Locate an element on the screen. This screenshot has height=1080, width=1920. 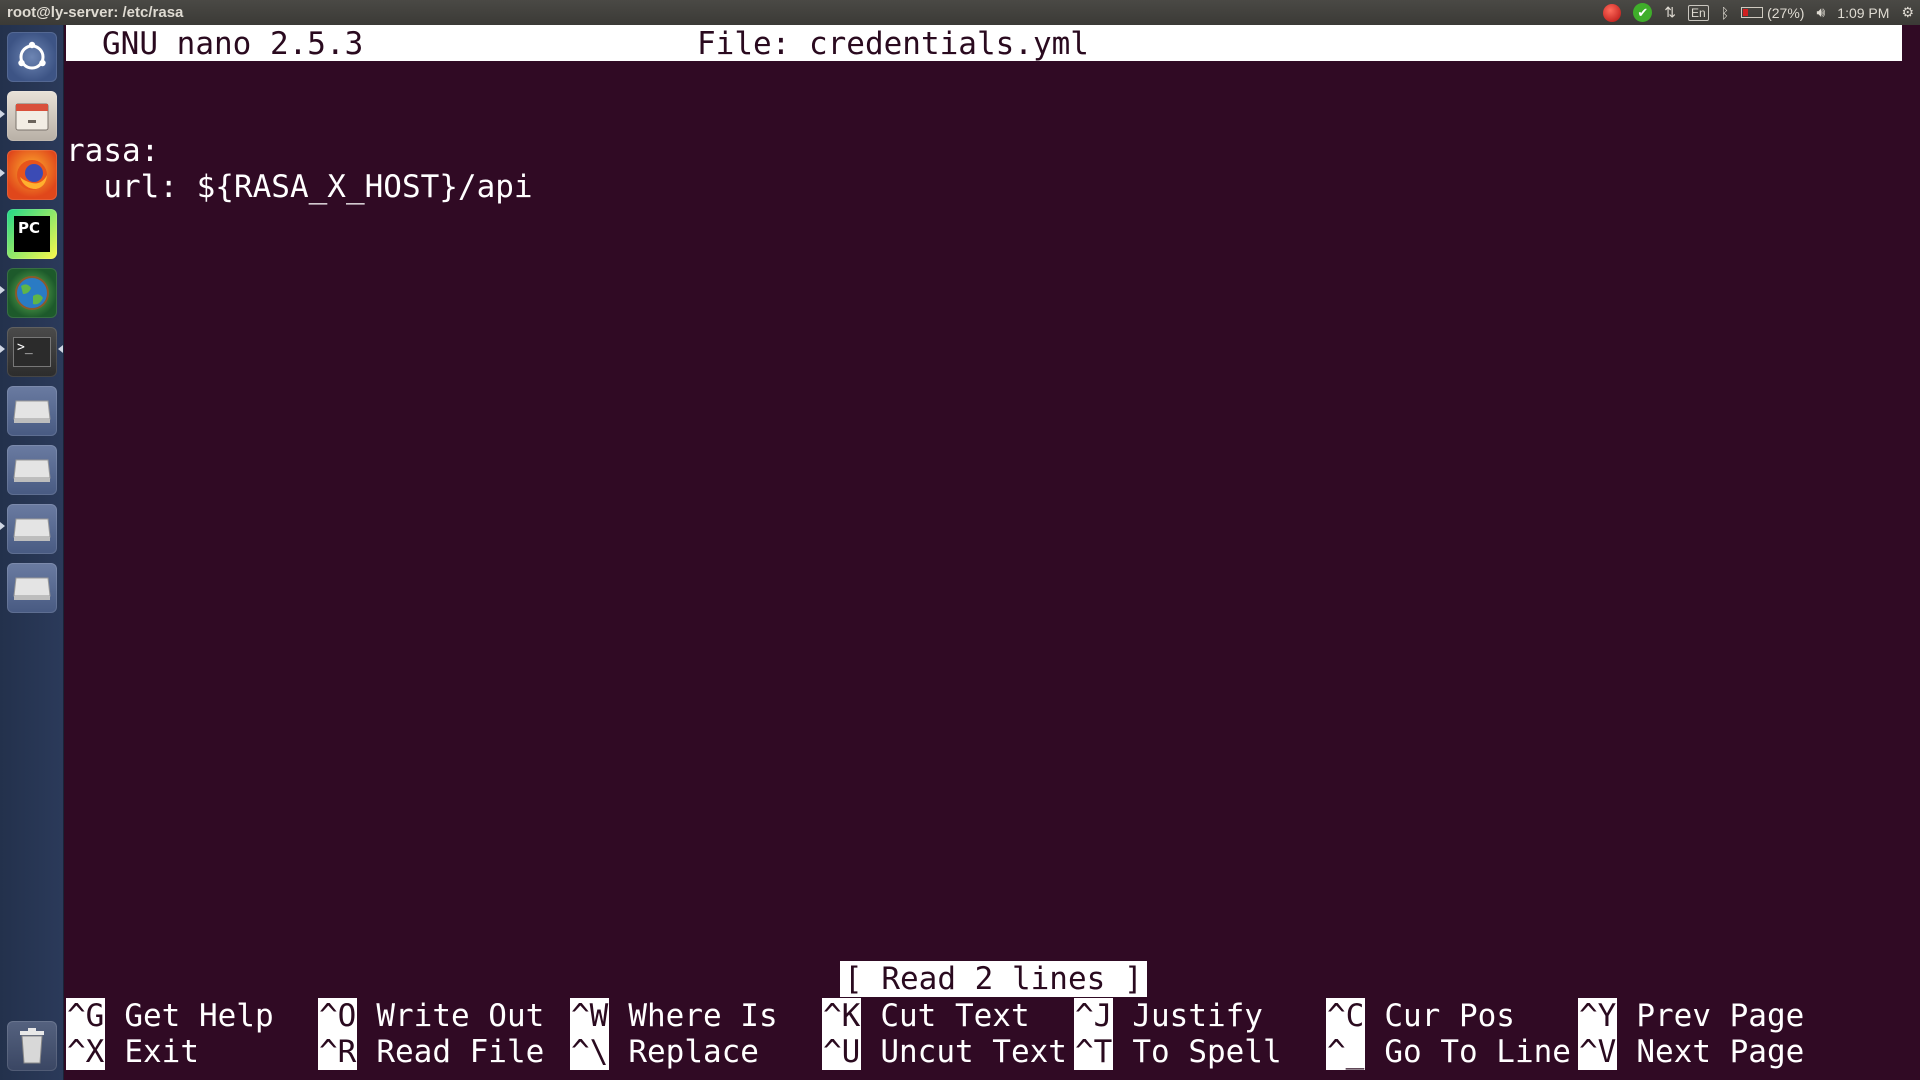
shortcut-to-spell: ^T To Spell is located at coordinates (1178, 1052).